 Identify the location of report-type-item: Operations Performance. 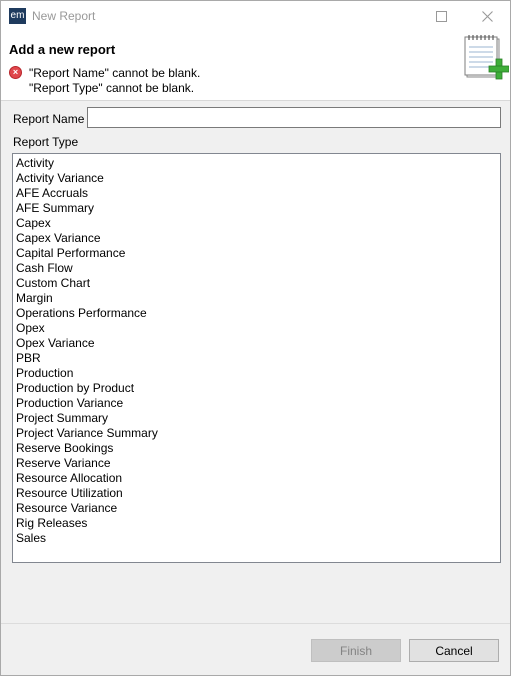
(256, 313).